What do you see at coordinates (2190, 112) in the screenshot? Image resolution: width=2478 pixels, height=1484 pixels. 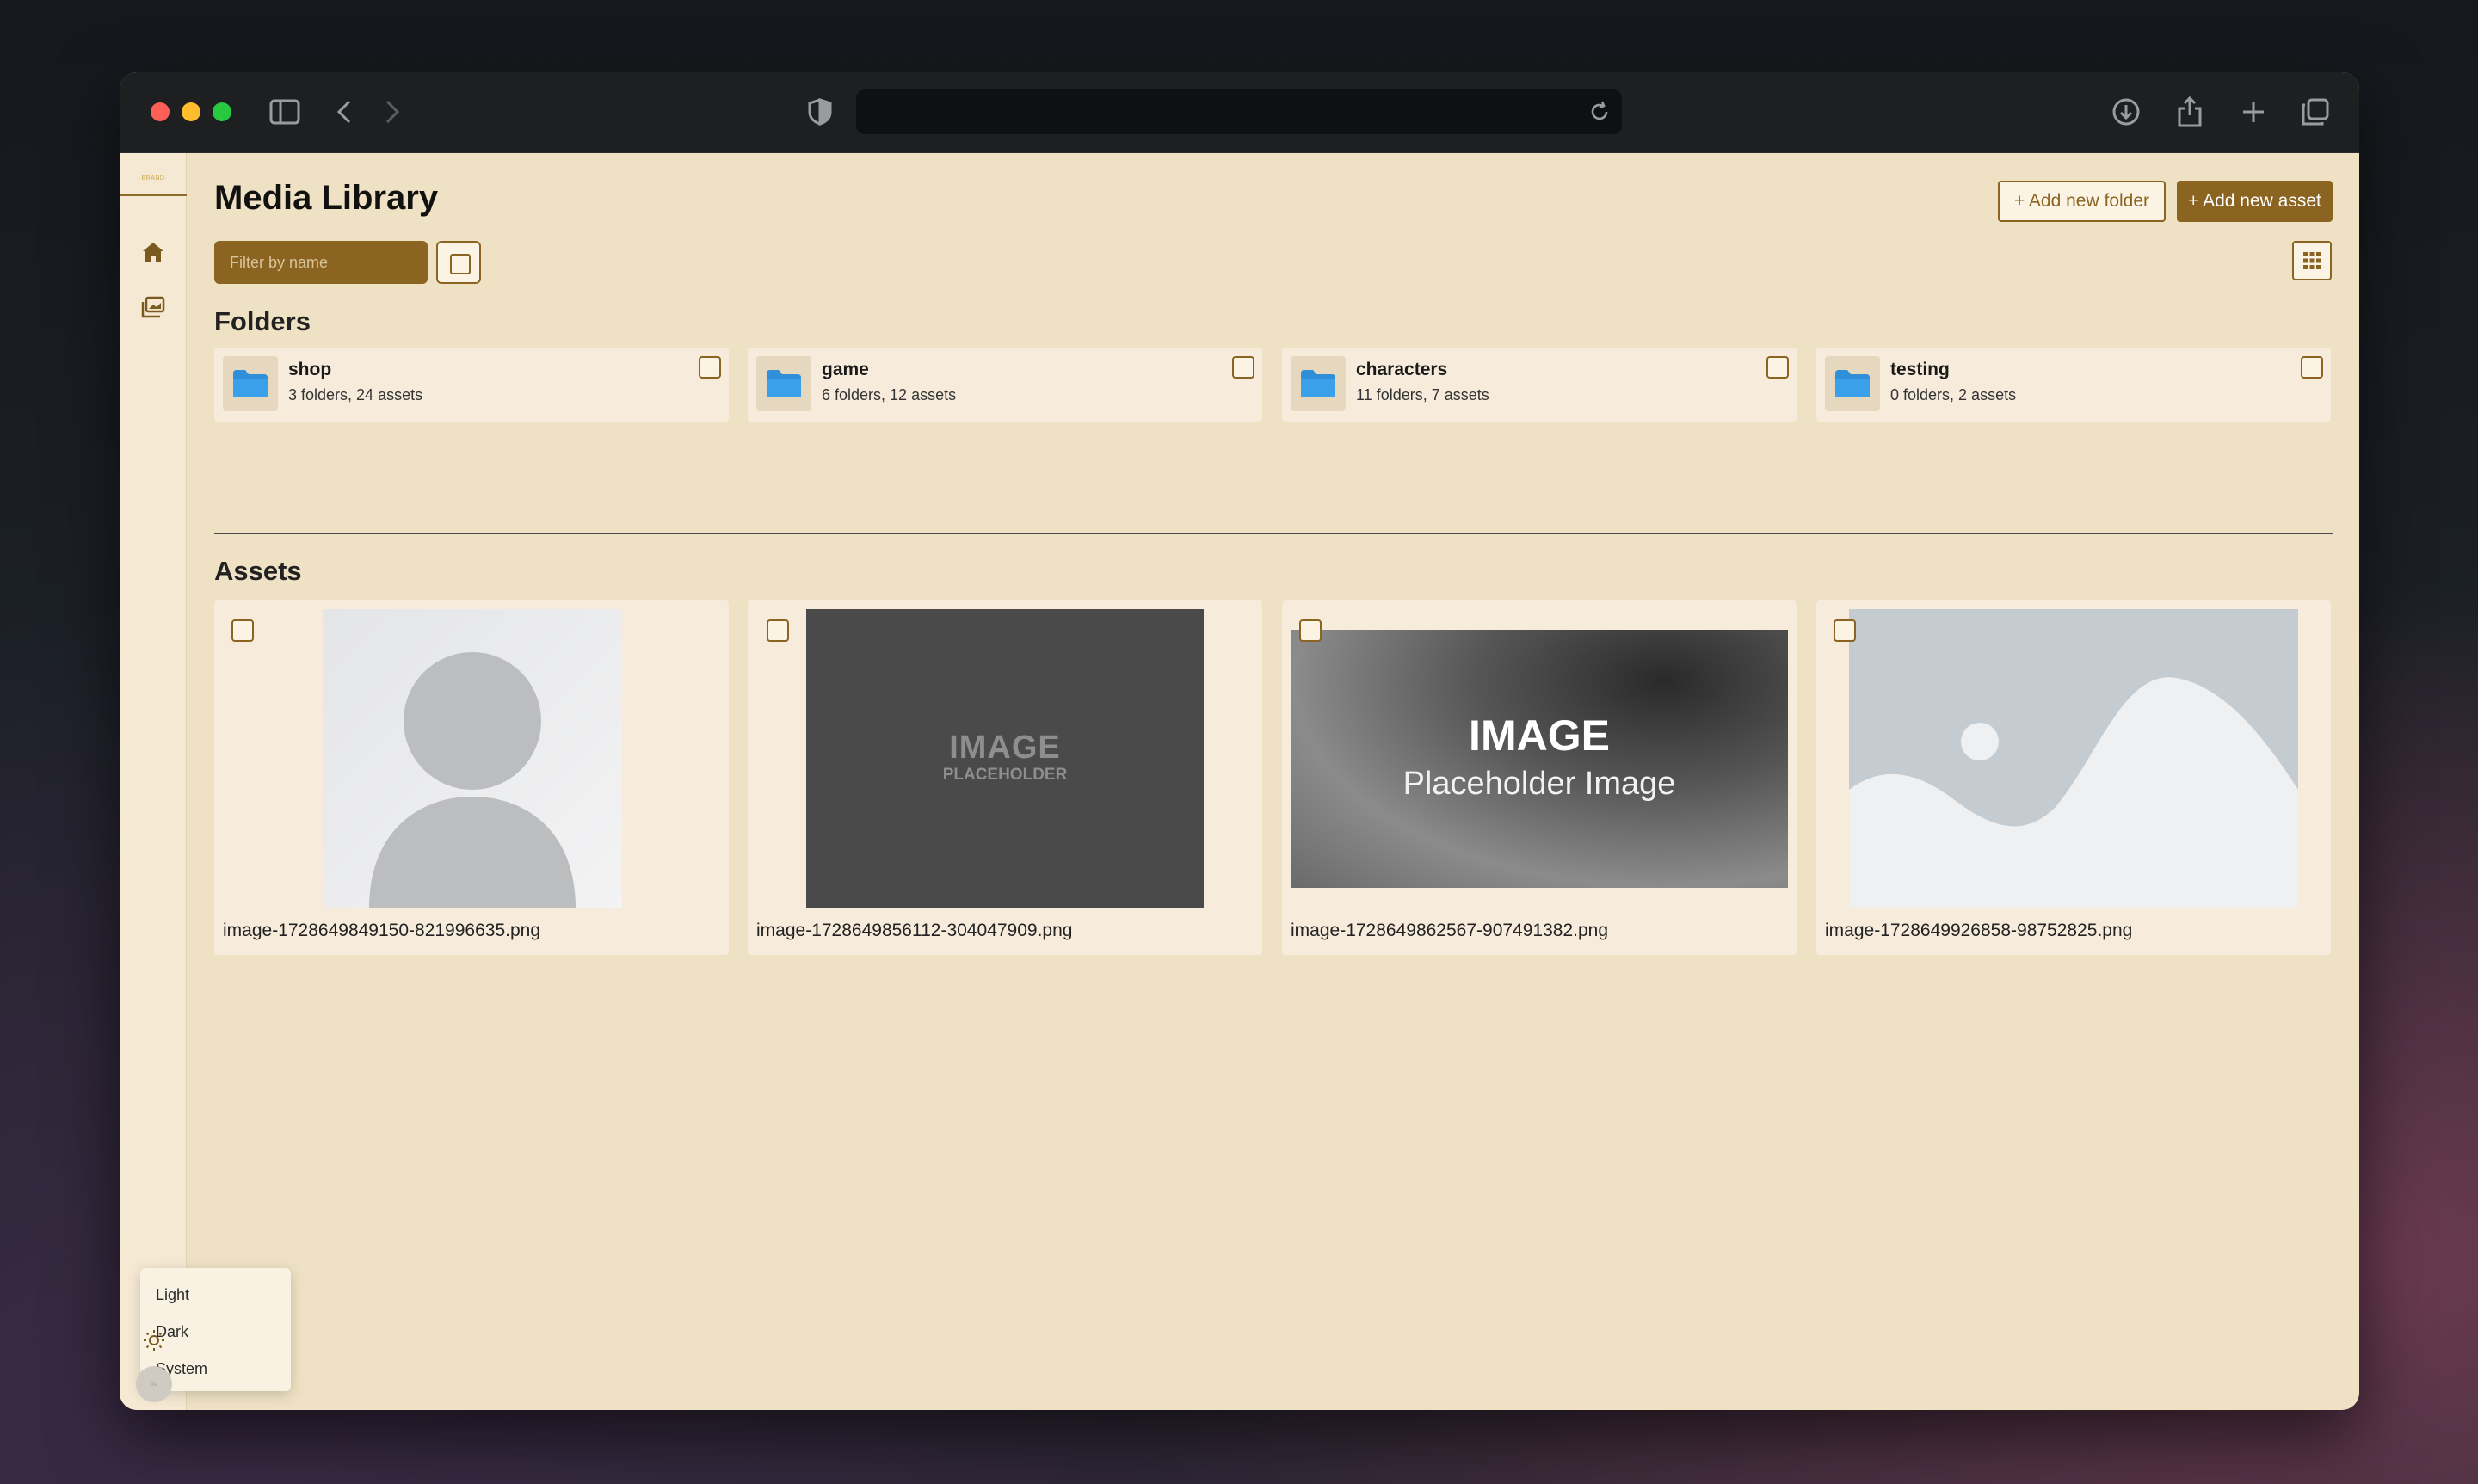 I see `share-icon` at bounding box center [2190, 112].